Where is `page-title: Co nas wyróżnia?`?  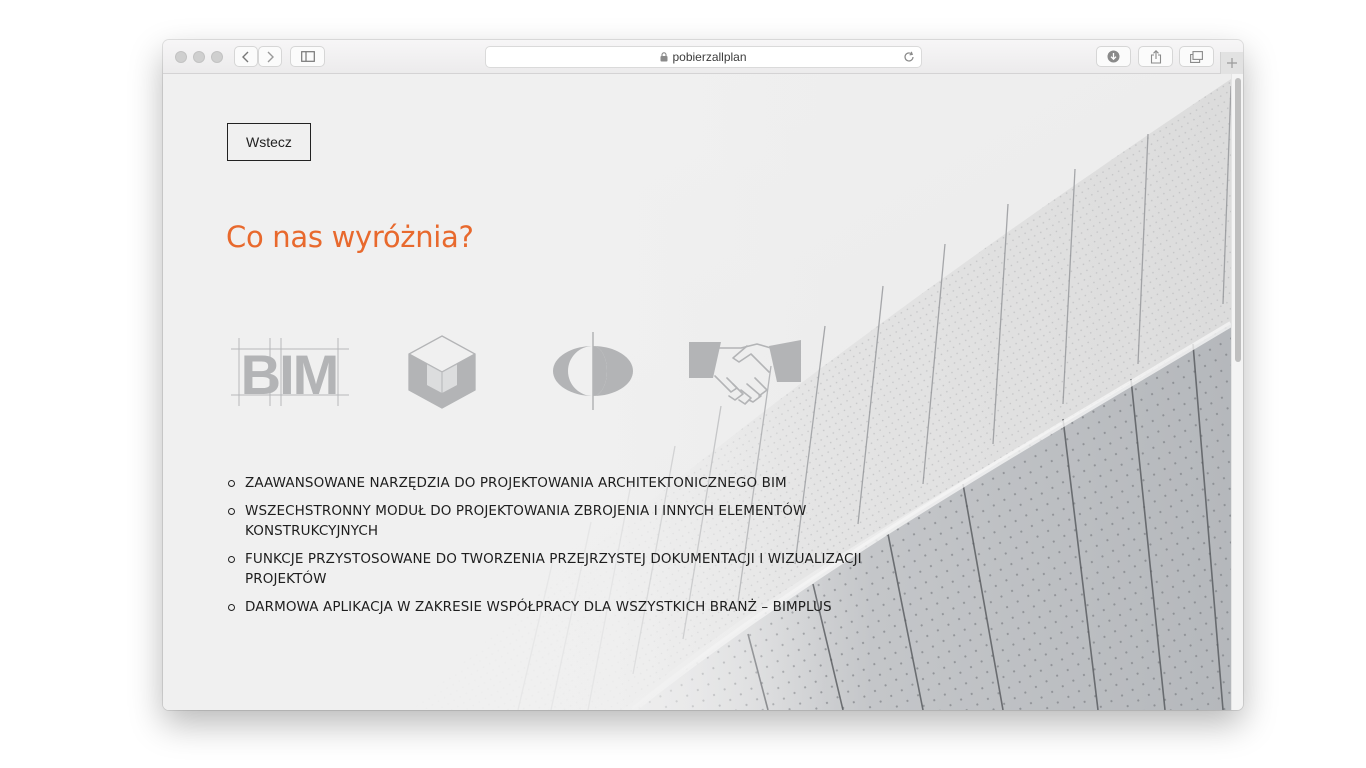
page-title: Co nas wyróżnia? is located at coordinates (350, 237).